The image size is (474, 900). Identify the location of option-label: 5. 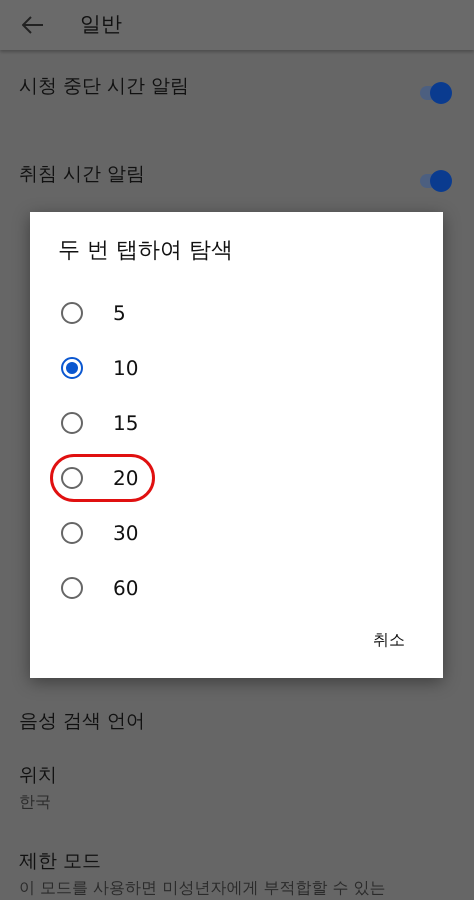
(119, 313).